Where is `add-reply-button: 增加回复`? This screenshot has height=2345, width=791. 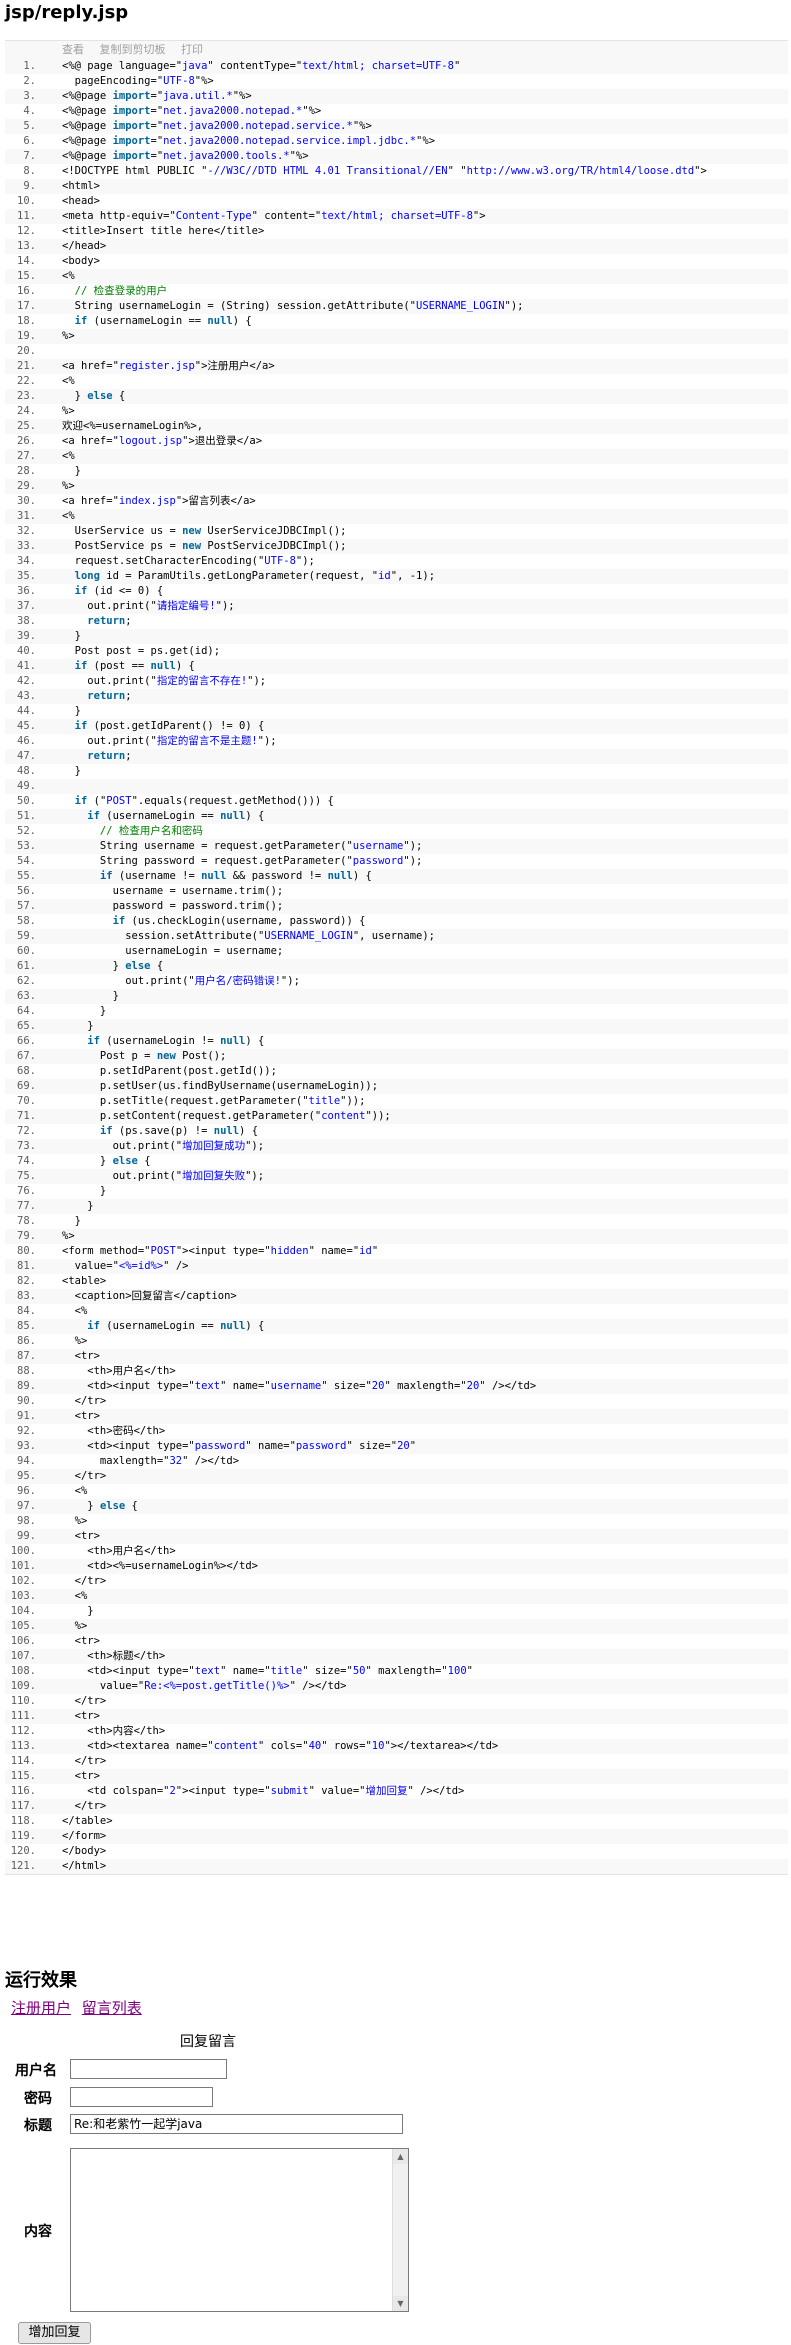 add-reply-button: 增加回复 is located at coordinates (54, 2333).